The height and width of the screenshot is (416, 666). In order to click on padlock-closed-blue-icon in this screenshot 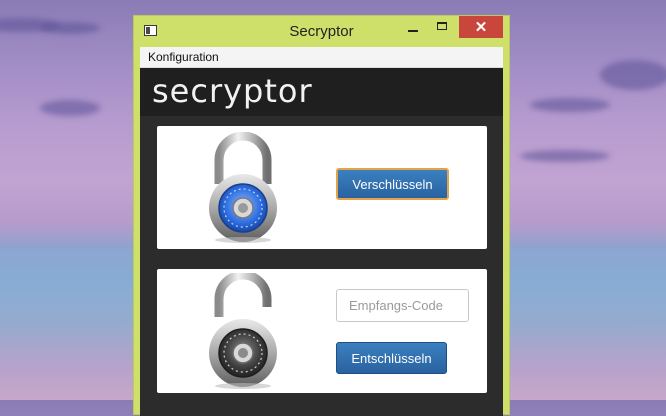, I will do `click(243, 187)`.